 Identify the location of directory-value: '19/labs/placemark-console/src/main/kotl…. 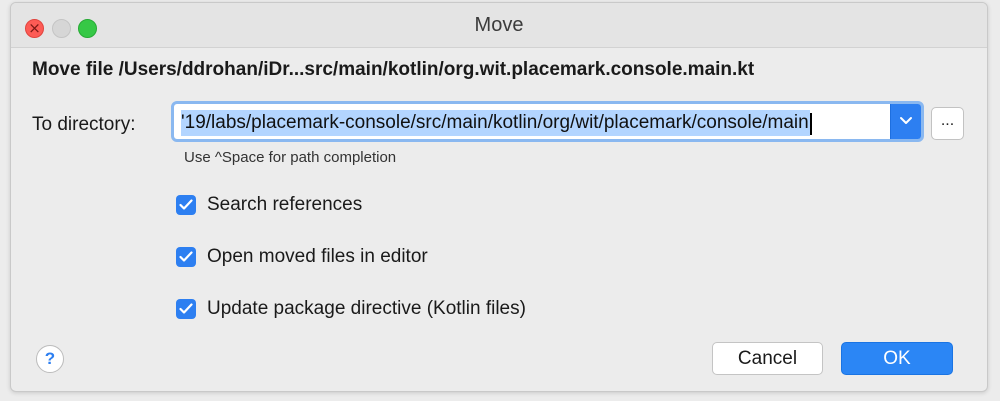
(495, 123).